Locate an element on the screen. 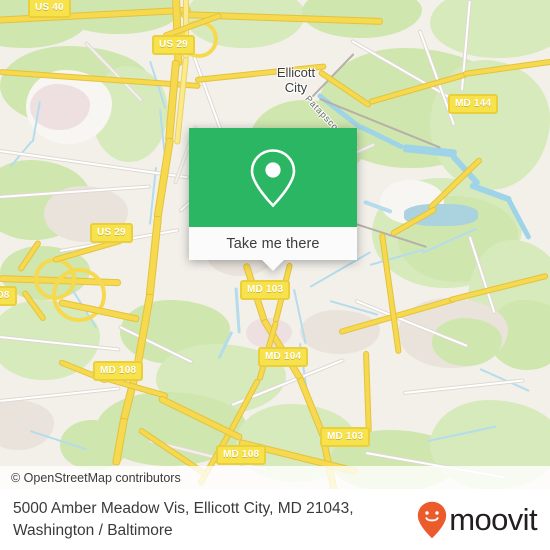 The width and height of the screenshot is (550, 550). place-label-line2: City is located at coordinates (296, 87).